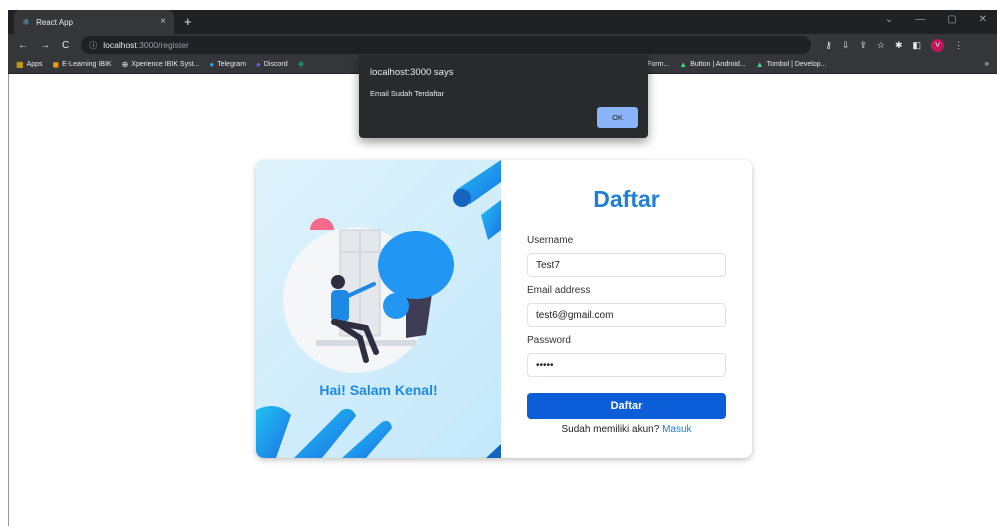  I want to click on login-prompt: Sudah memiliki akun? Masuk, so click(626, 429).